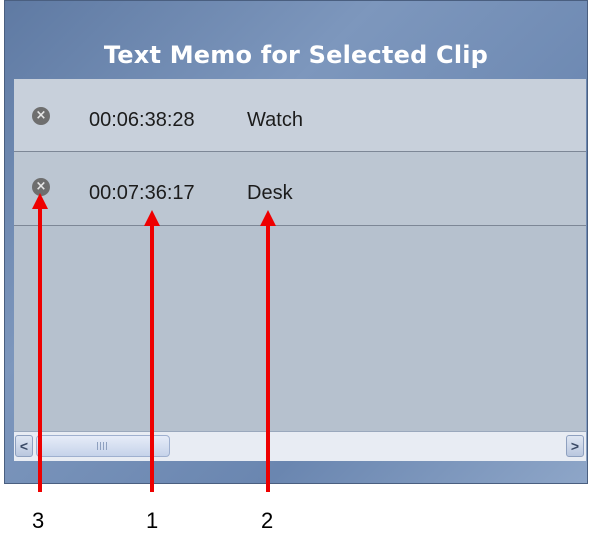 The height and width of the screenshot is (557, 592). What do you see at coordinates (142, 193) in the screenshot?
I see `memo-timecode: 00:07:36:17` at bounding box center [142, 193].